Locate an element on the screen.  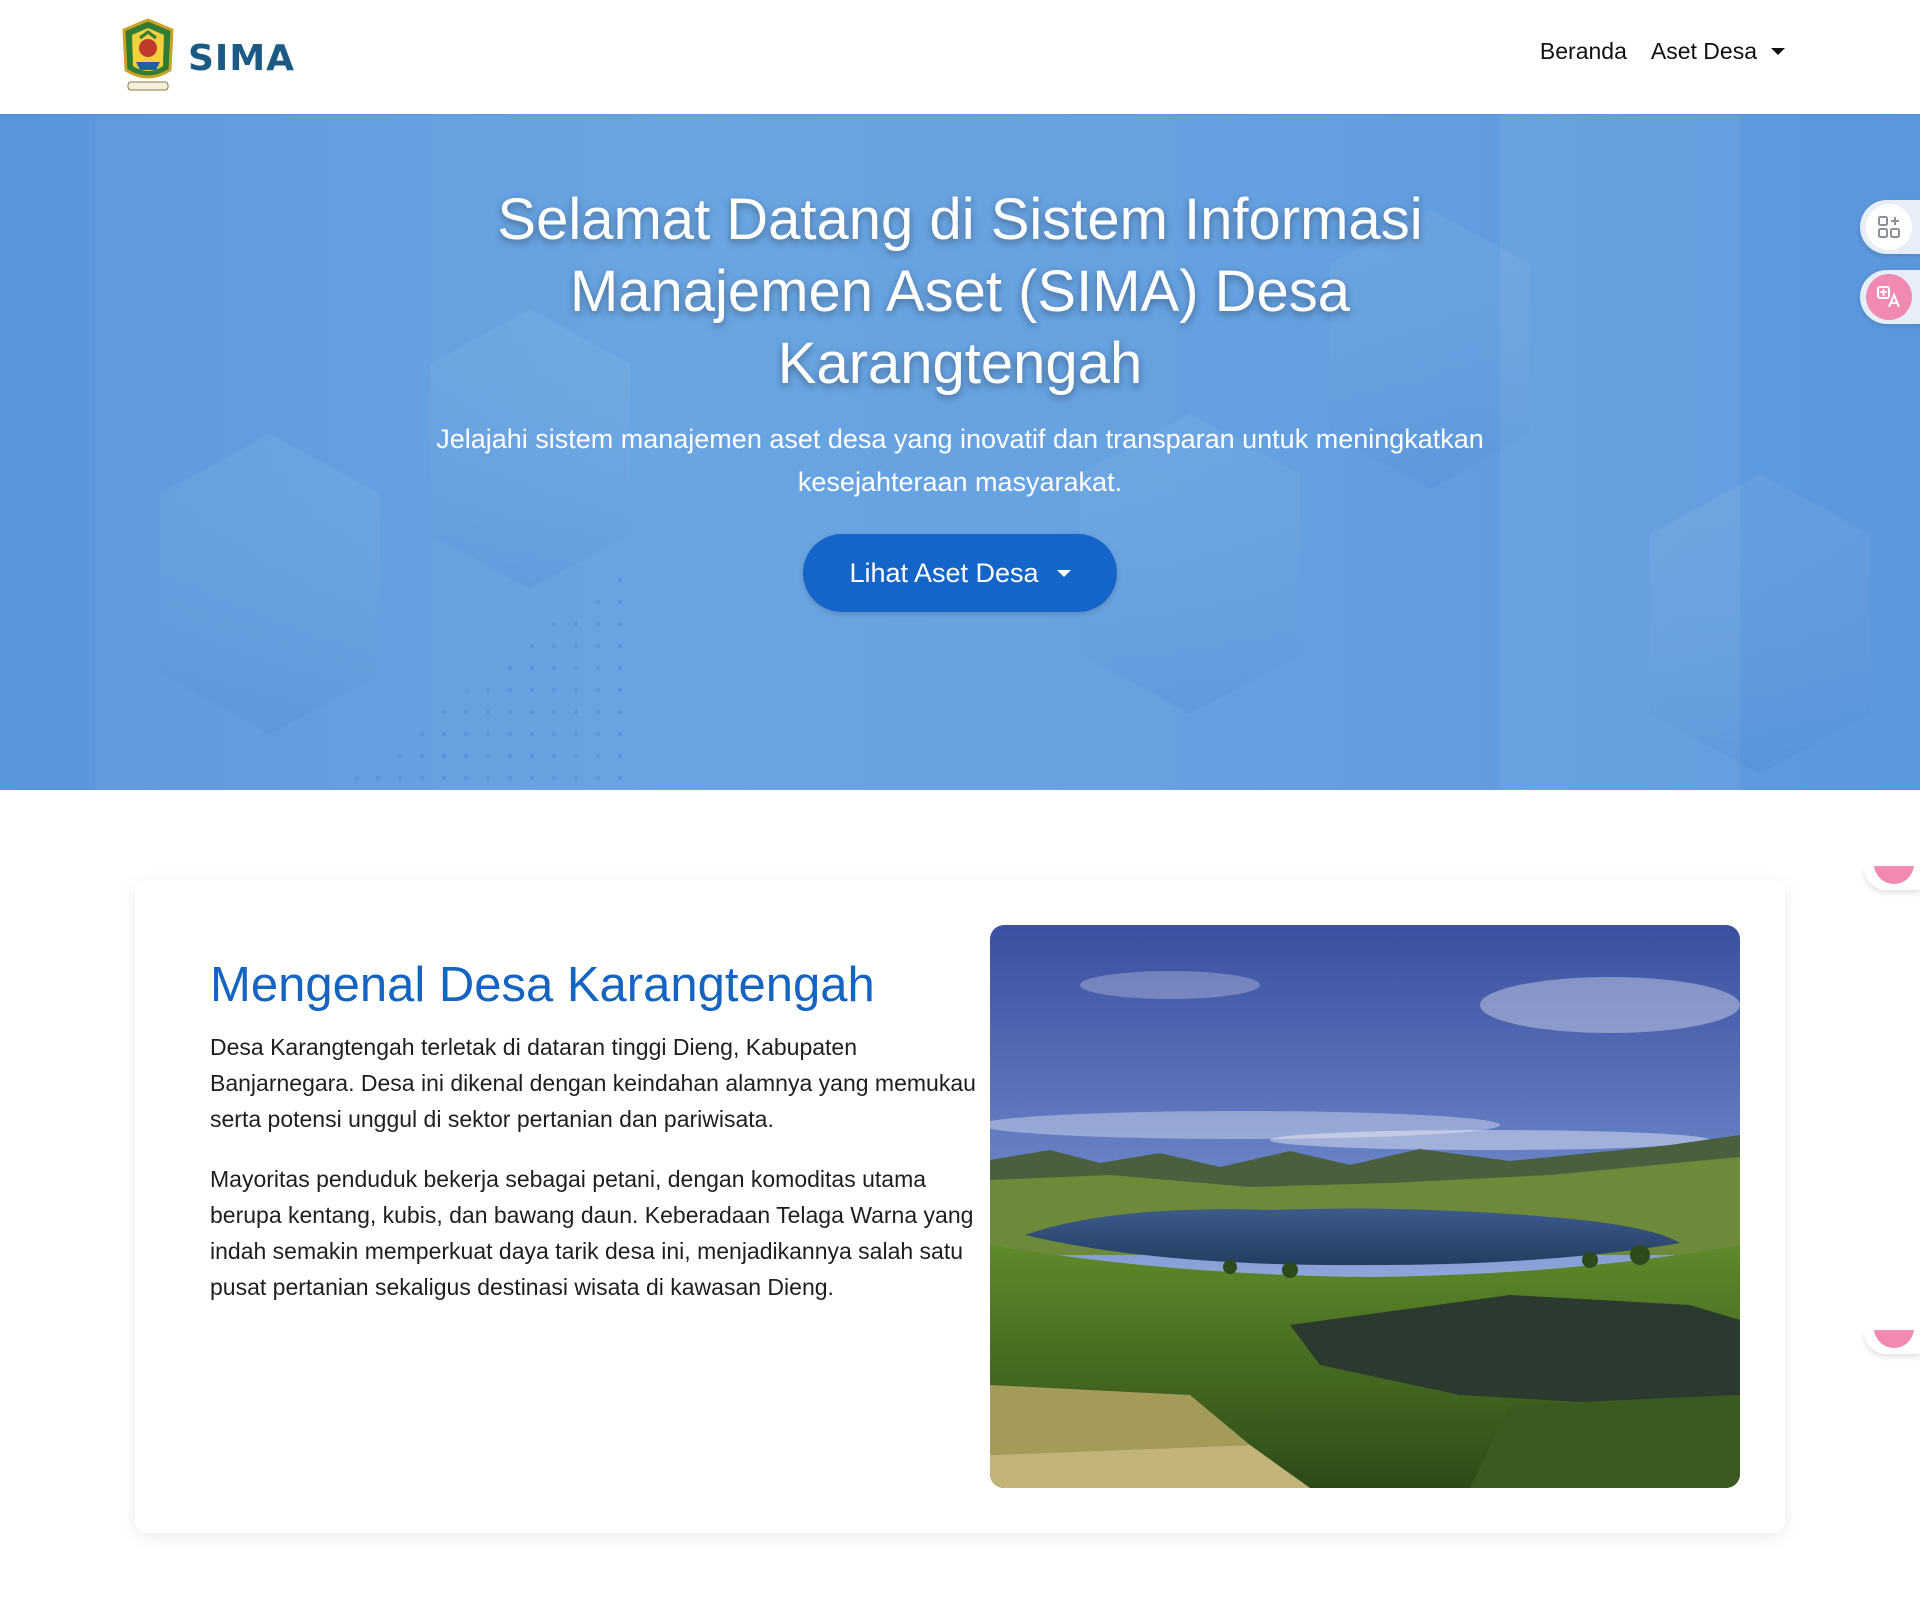
translate-widget is located at coordinates (1890, 297).